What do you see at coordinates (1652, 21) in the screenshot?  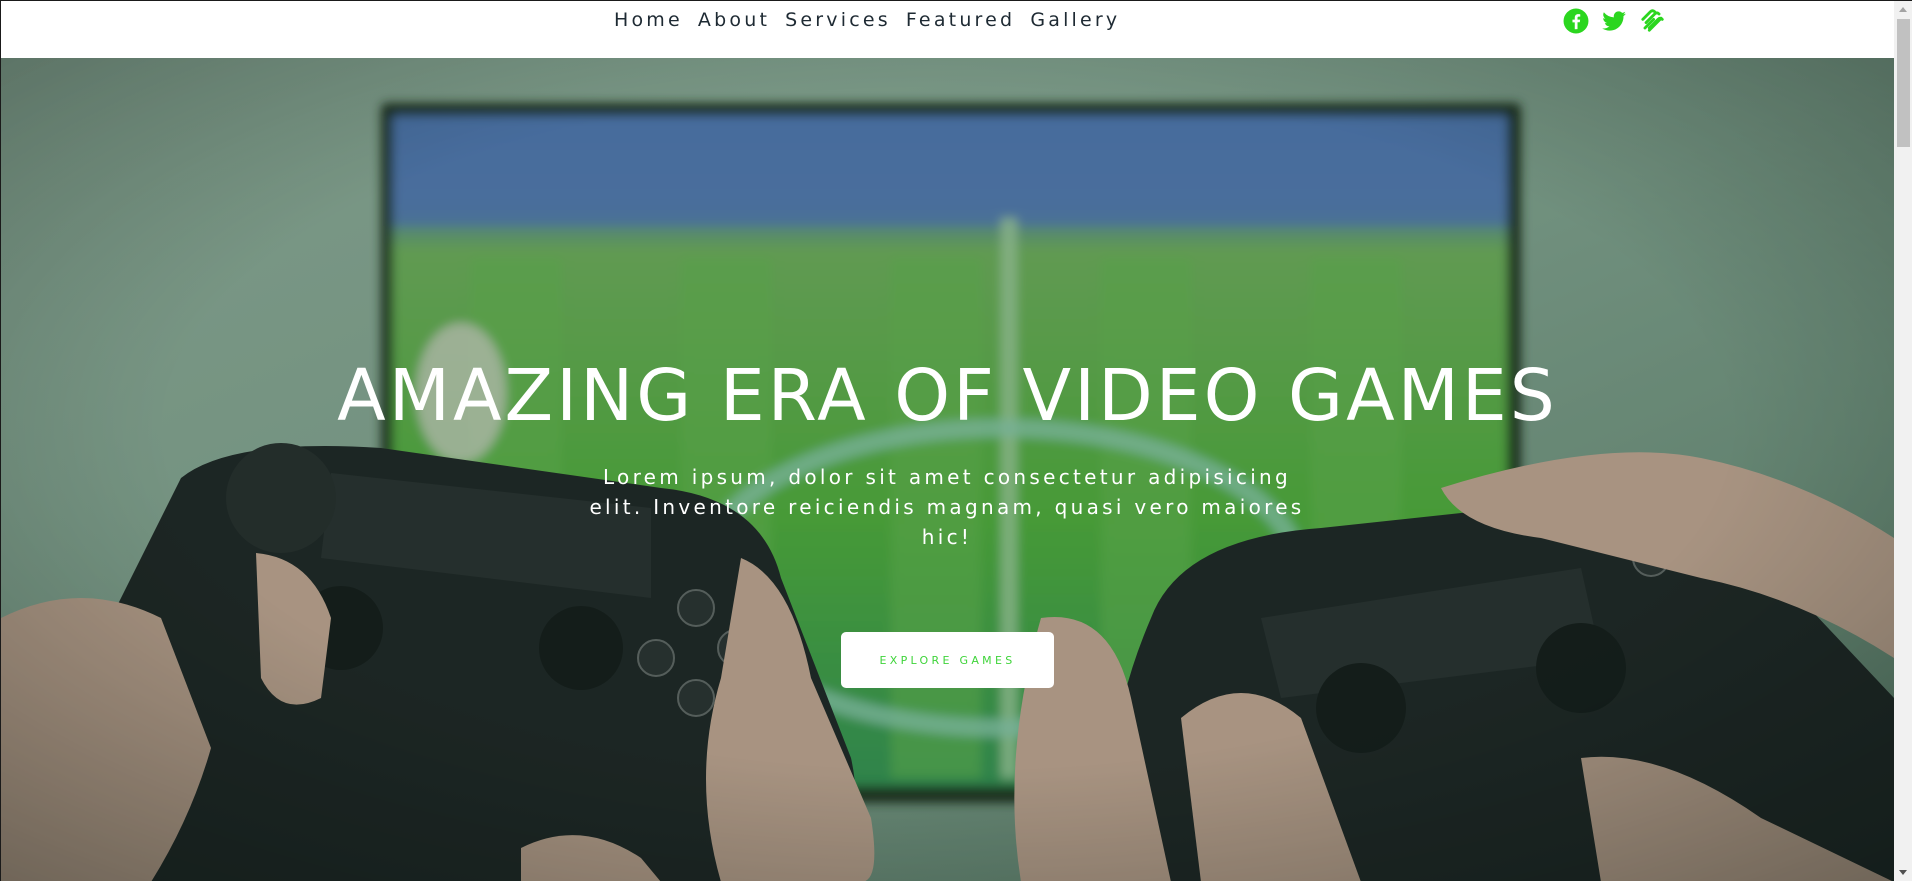 I see `squarespace-icon` at bounding box center [1652, 21].